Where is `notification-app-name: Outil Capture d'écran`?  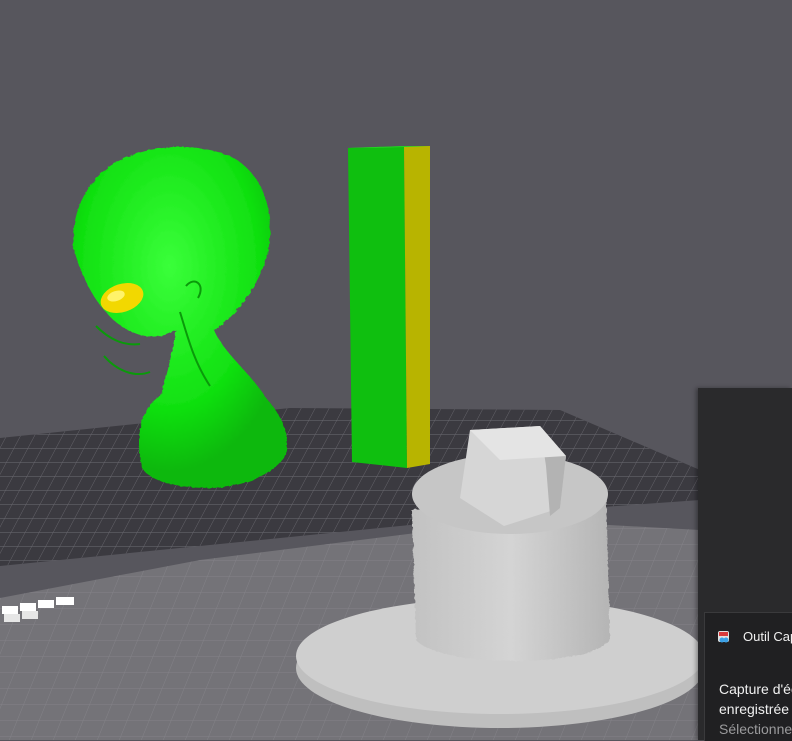
notification-app-name: Outil Capture d'écran is located at coordinates (767, 636).